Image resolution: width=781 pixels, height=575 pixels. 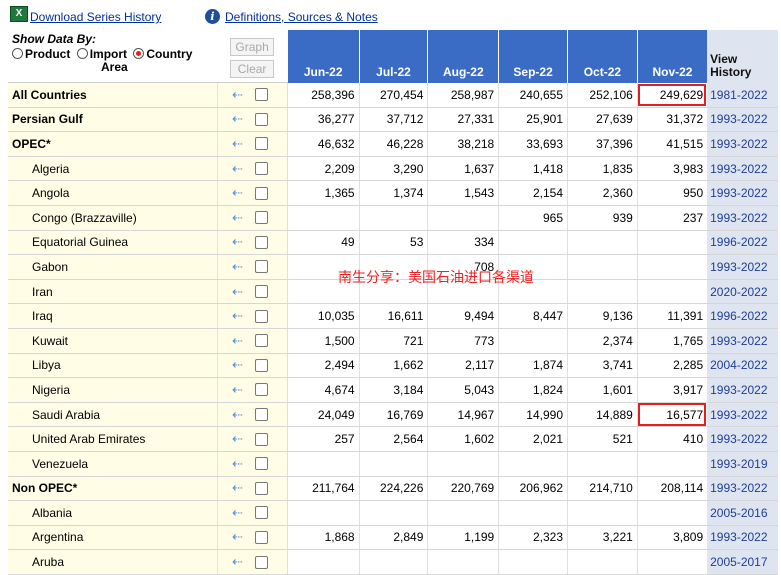 What do you see at coordinates (738, 562) in the screenshot?
I see `view-history-link: 2005-2017` at bounding box center [738, 562].